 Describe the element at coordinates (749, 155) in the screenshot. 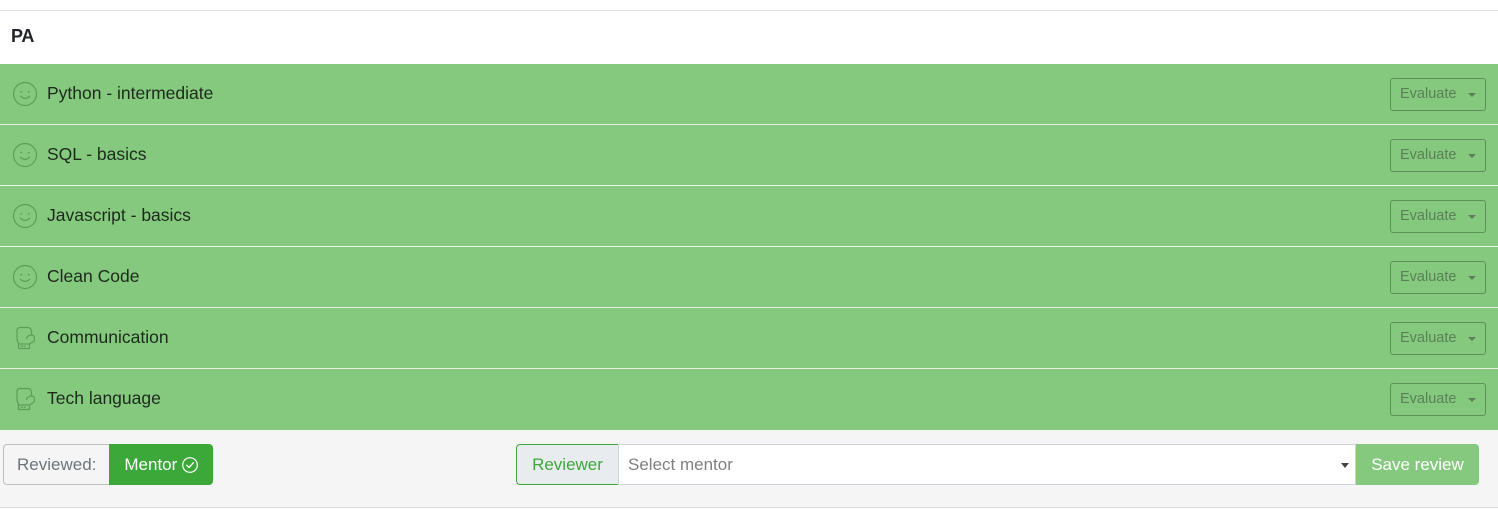

I see `skill-row-sql: SQL - basics Evaluate` at that location.